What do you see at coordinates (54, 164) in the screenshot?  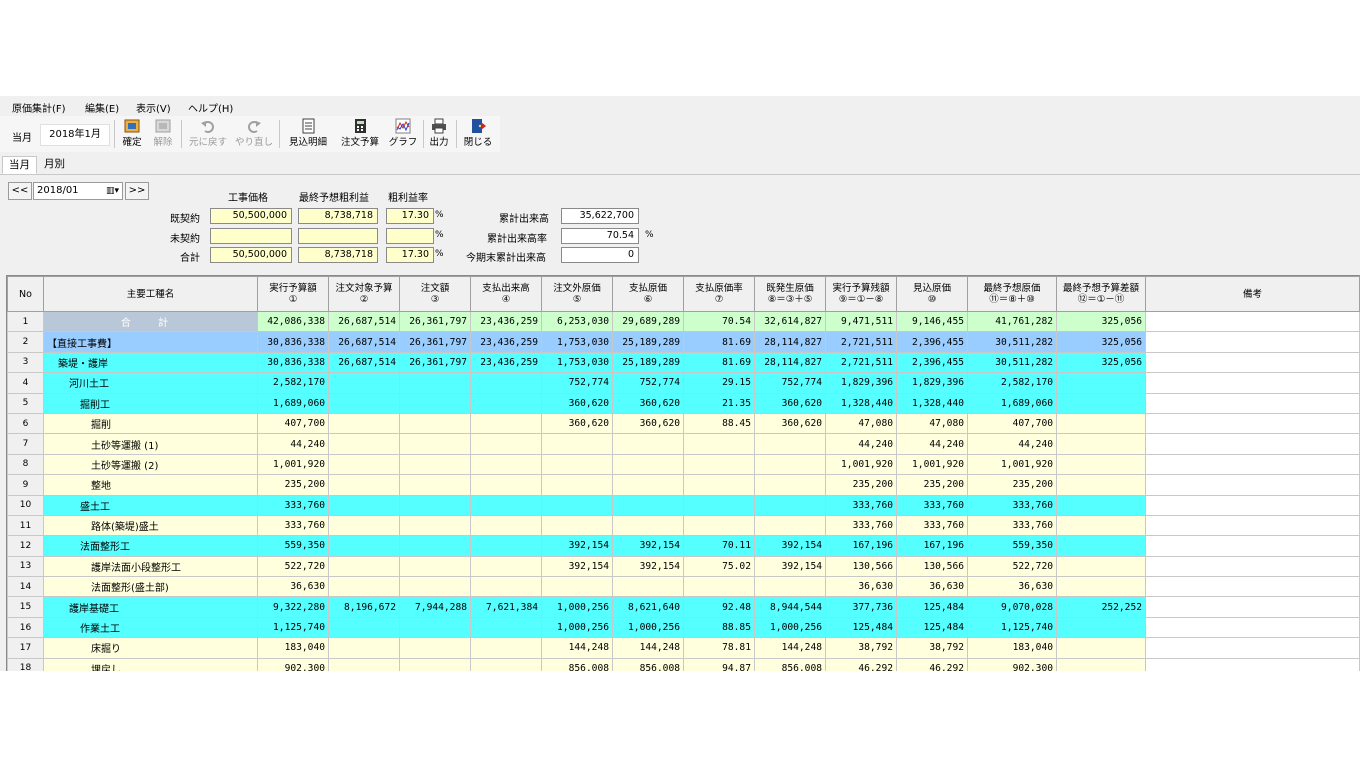 I see `tab-monthly: 月別` at bounding box center [54, 164].